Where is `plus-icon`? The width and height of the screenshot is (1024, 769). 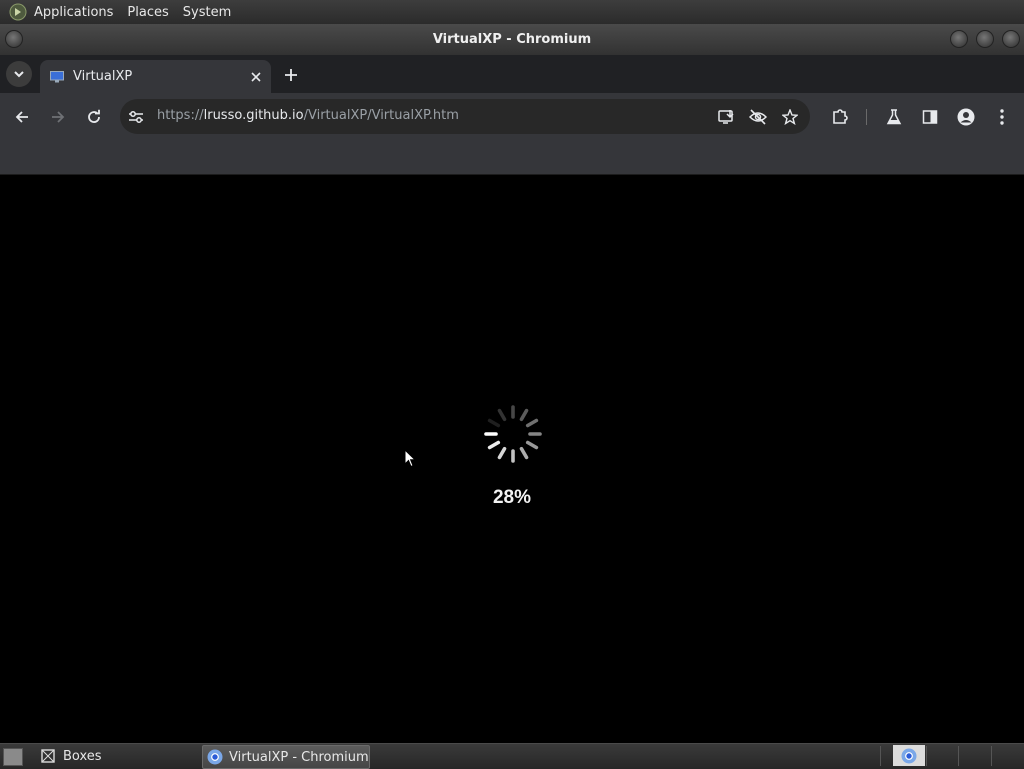
plus-icon is located at coordinates (291, 75).